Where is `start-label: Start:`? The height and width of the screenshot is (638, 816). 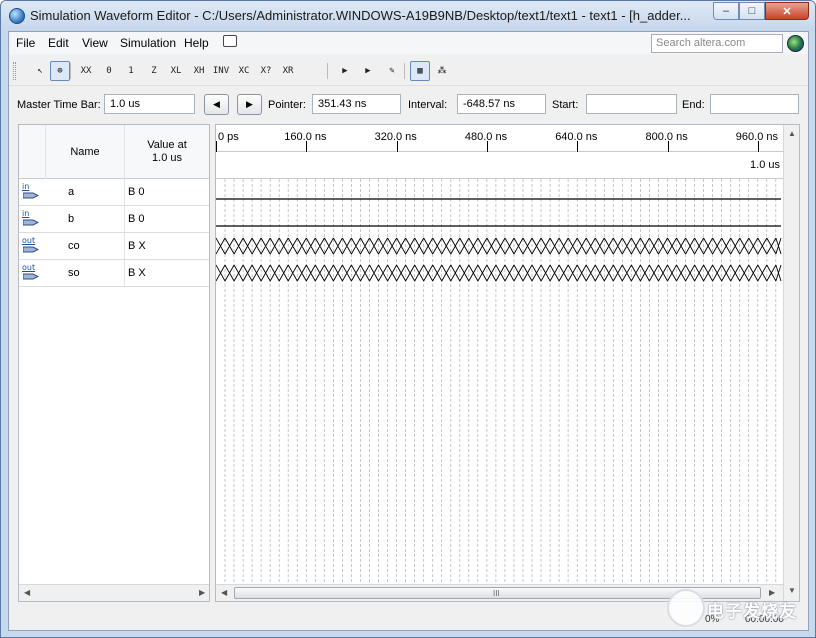
start-label: Start: is located at coordinates (565, 105).